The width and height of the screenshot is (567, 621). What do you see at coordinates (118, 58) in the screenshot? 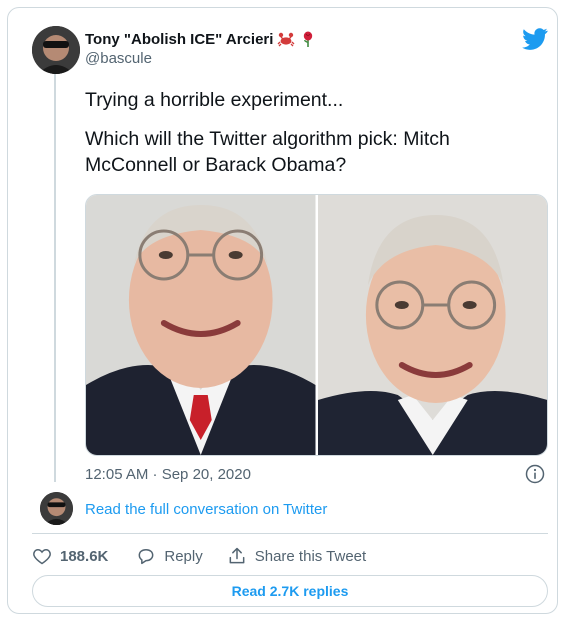
I see `author-handle: @bascule` at bounding box center [118, 58].